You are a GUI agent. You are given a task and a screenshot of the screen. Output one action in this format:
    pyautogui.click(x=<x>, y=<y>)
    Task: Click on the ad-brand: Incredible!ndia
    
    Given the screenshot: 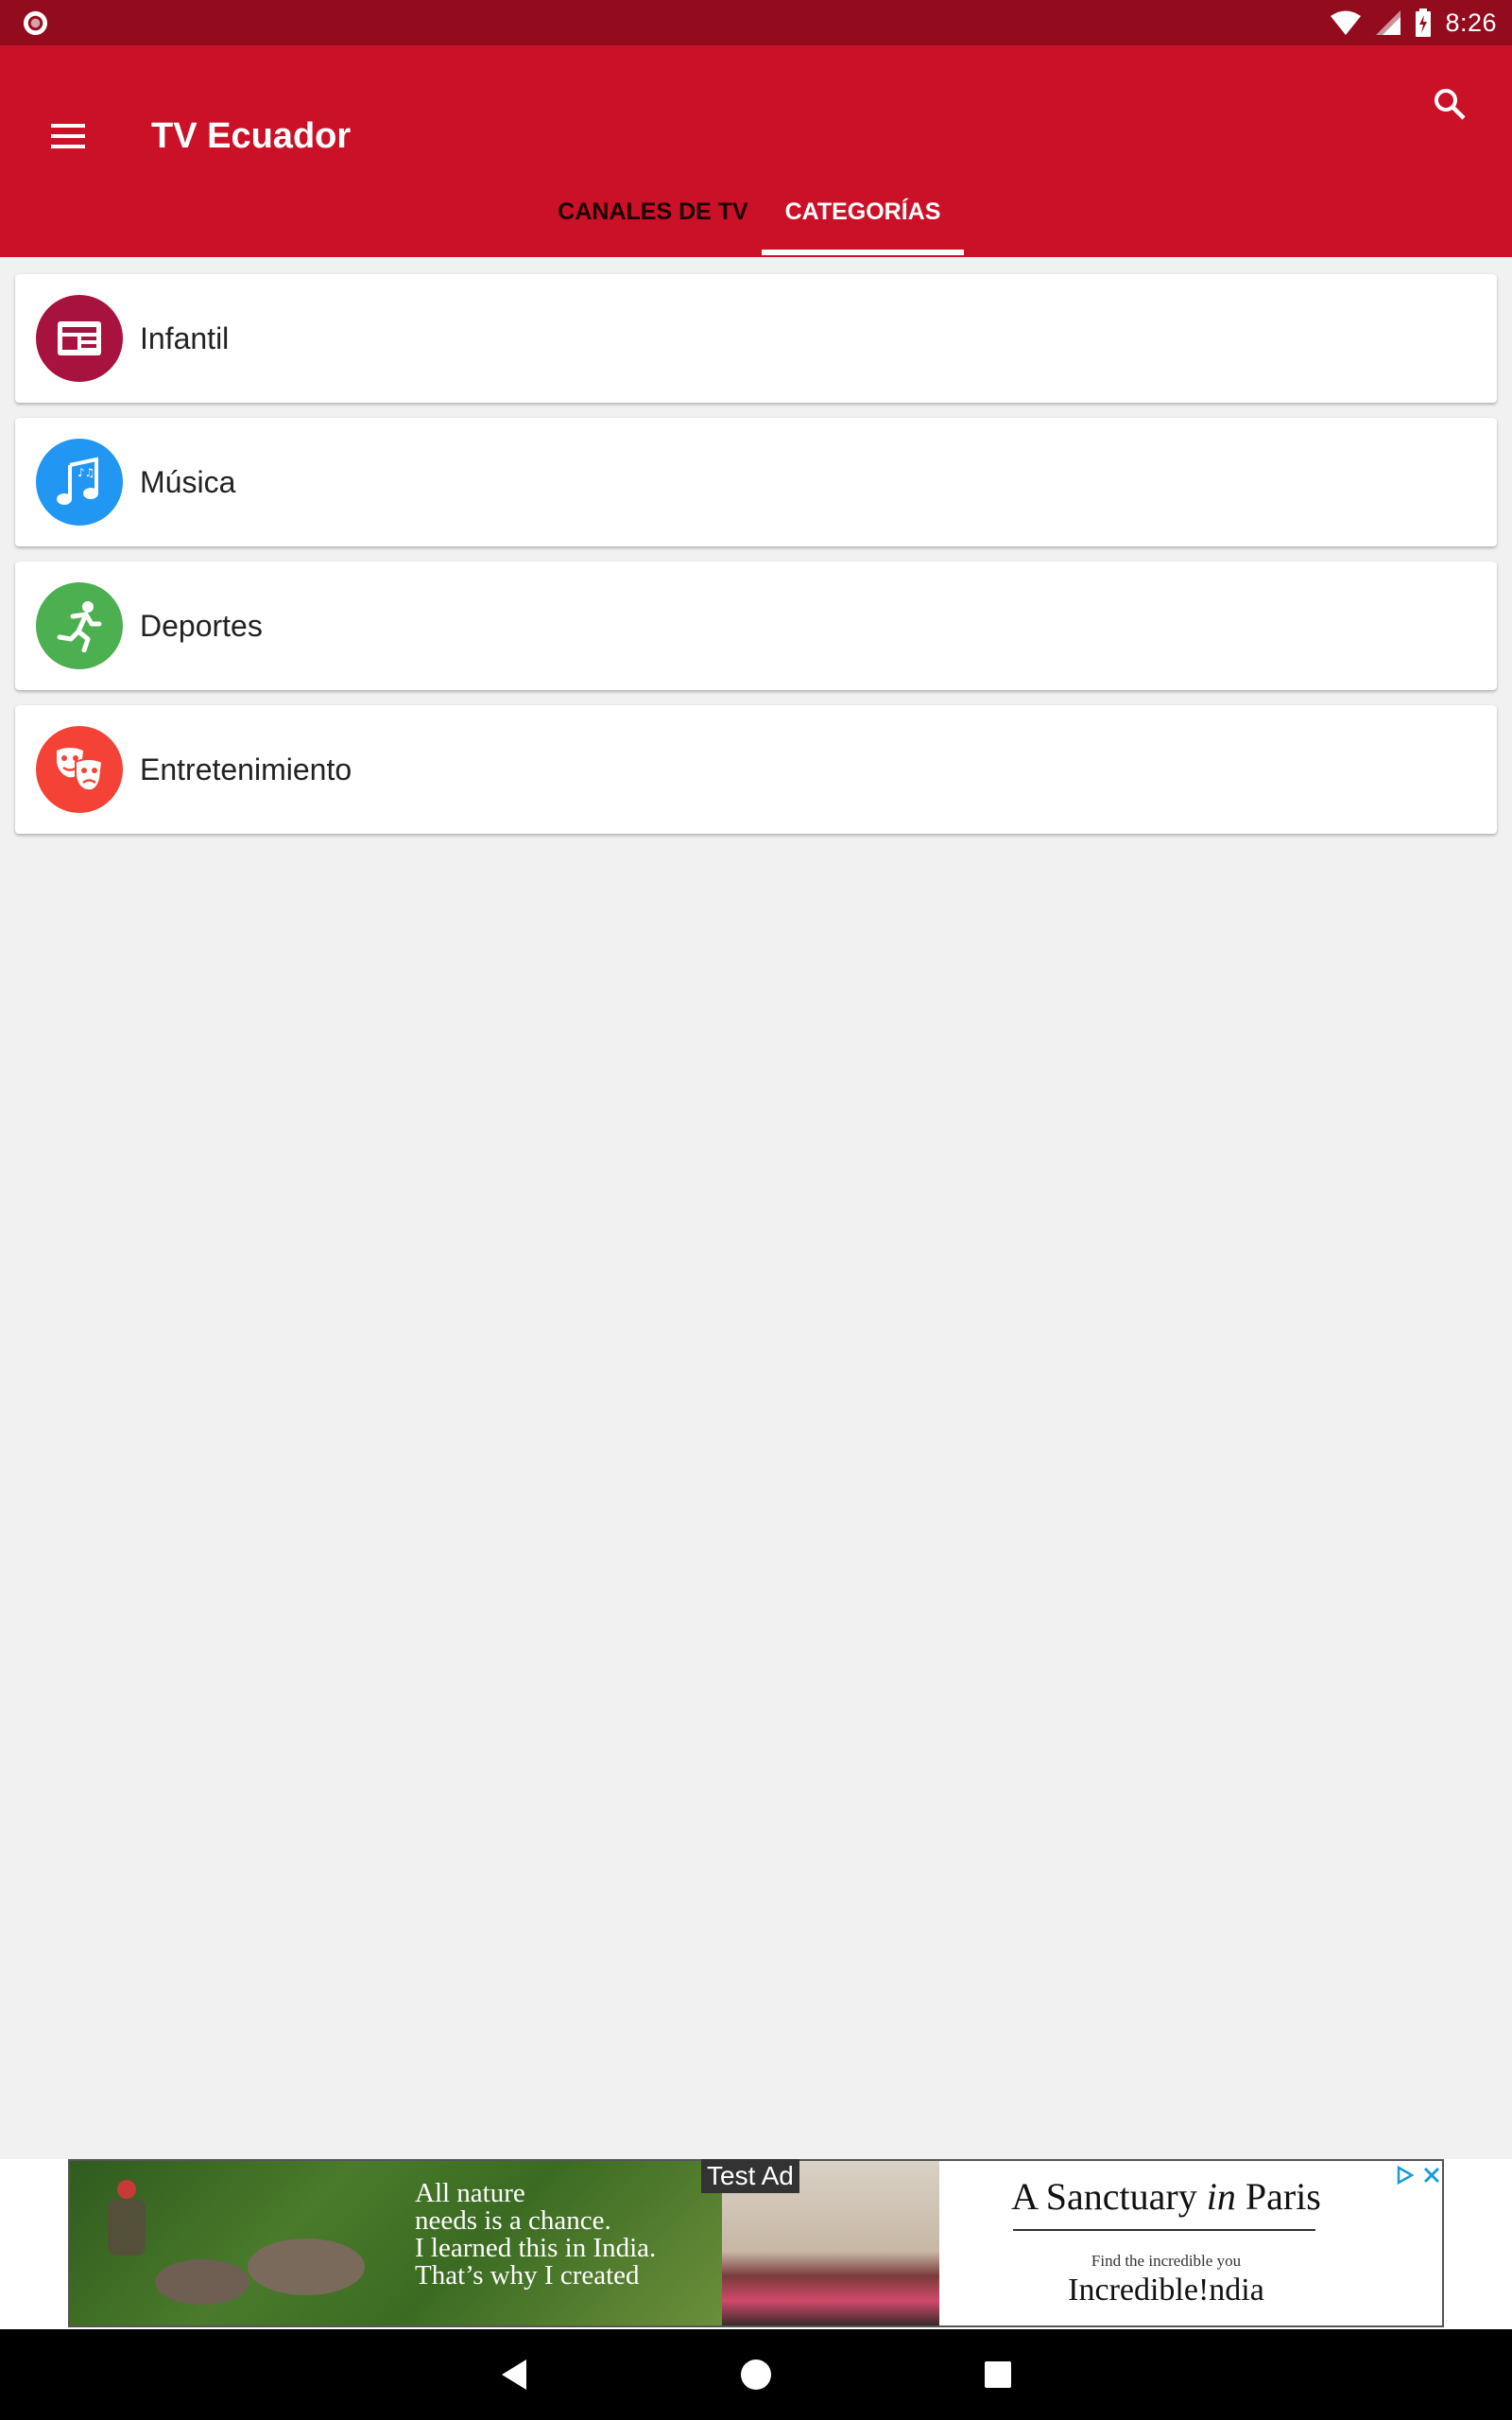 What is the action you would take?
    pyautogui.click(x=1166, y=2290)
    